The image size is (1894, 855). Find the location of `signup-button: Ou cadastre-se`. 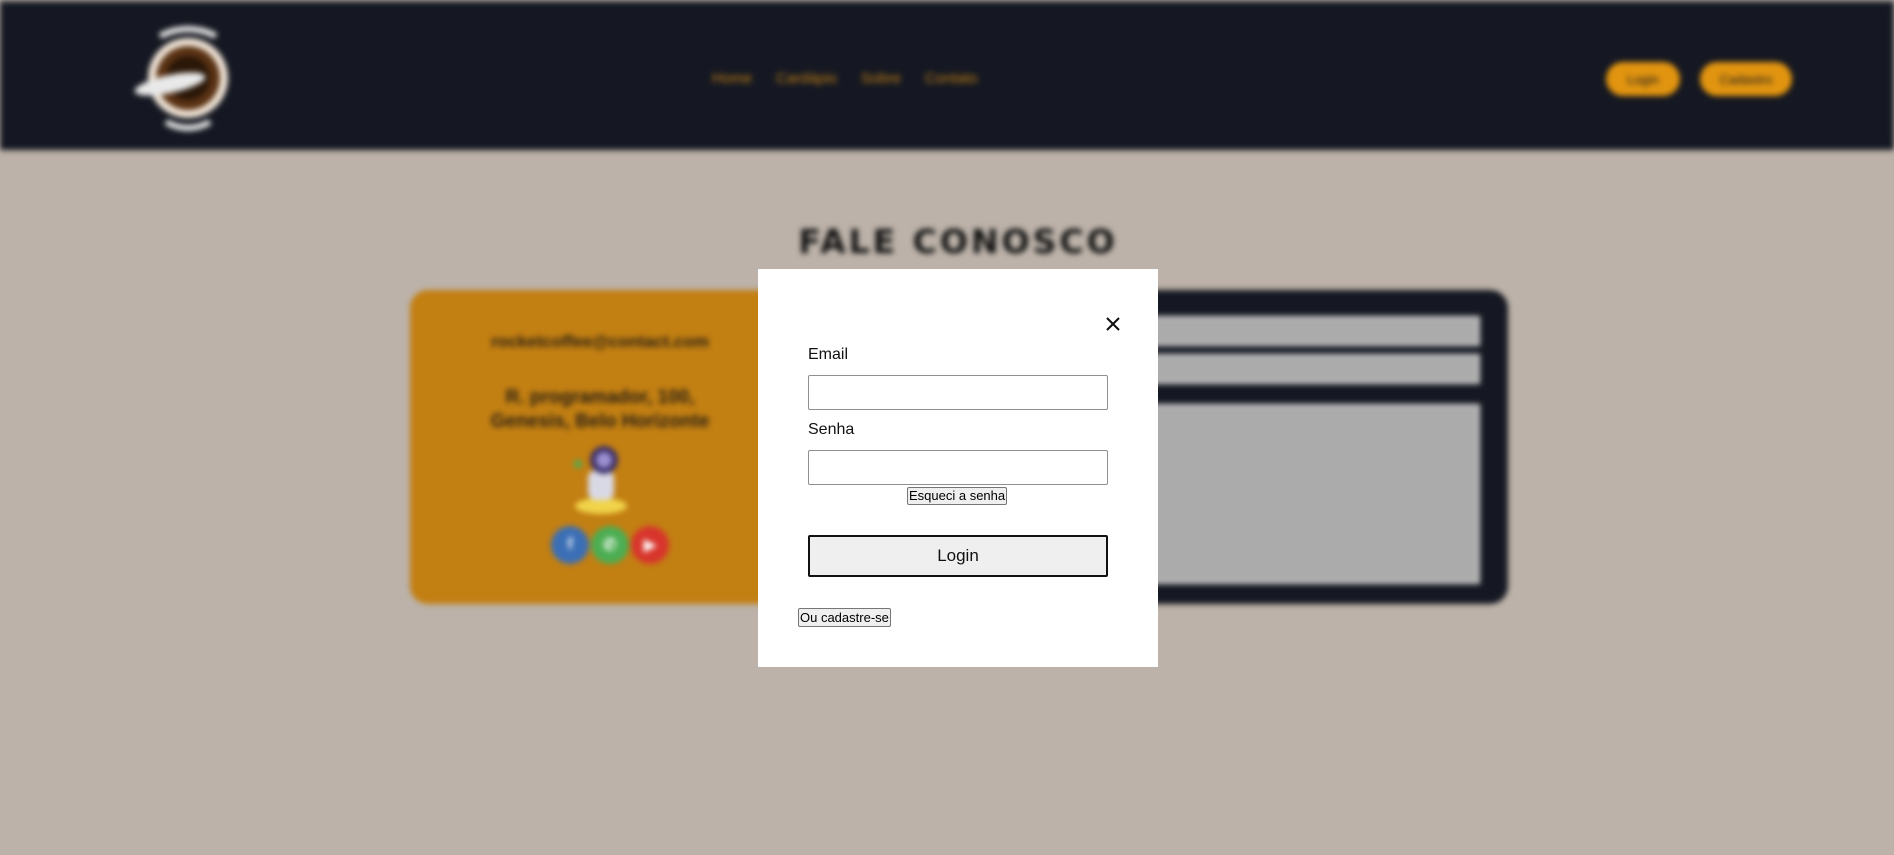

signup-button: Ou cadastre-se is located at coordinates (844, 617).